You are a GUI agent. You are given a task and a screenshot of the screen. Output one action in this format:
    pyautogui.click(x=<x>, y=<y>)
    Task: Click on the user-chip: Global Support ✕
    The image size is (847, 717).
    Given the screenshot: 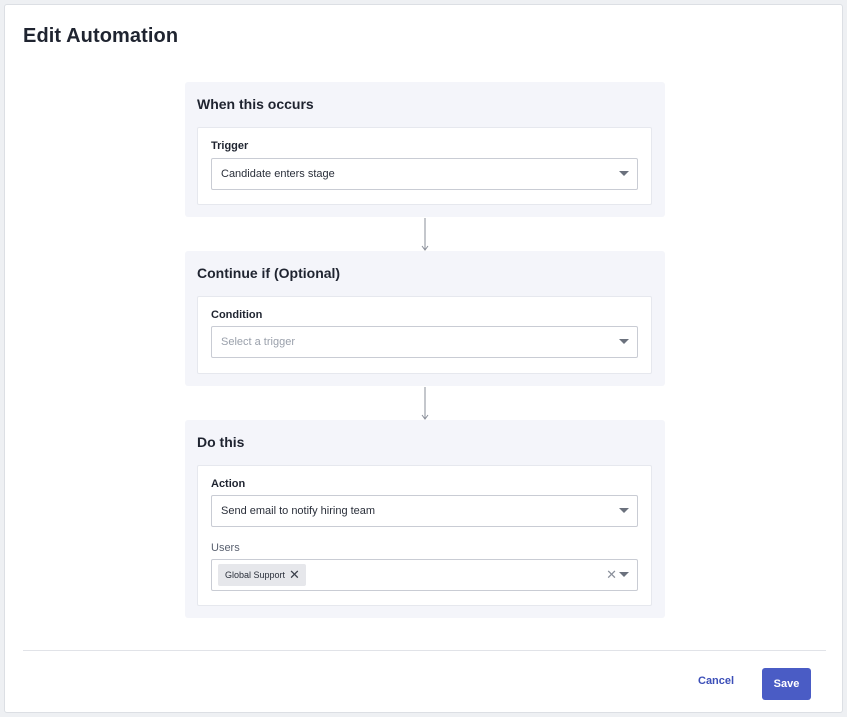 What is the action you would take?
    pyautogui.click(x=262, y=575)
    